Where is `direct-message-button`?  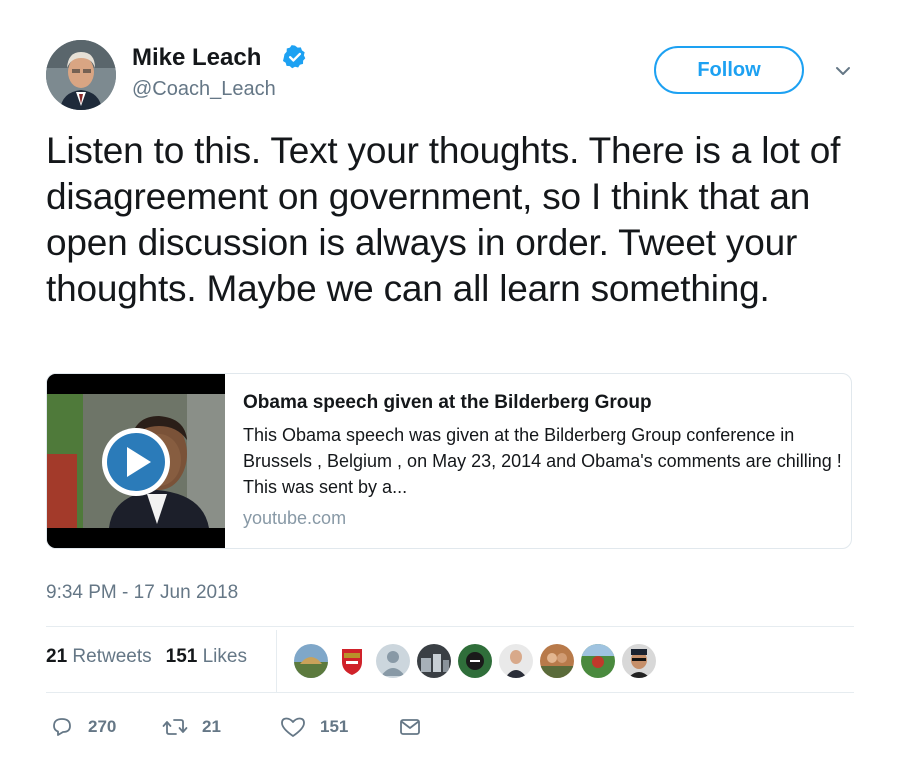 direct-message-button is located at coordinates (410, 727).